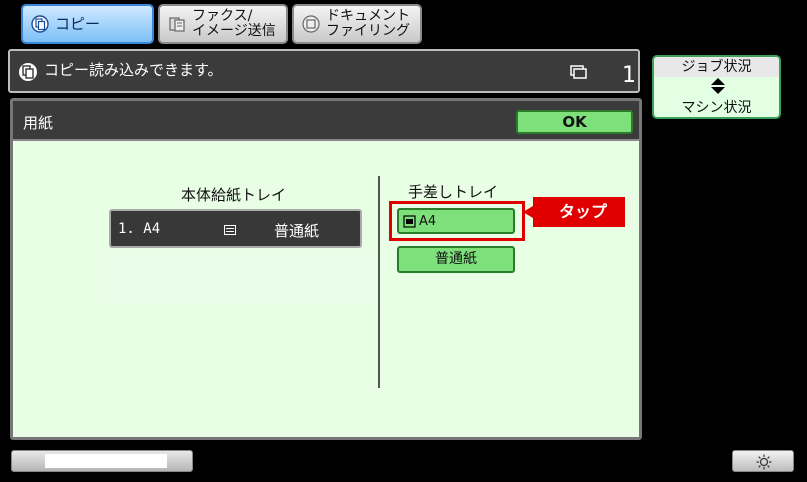 This screenshot has height=482, width=807. I want to click on tab-doc-label-line1: ドキュメント, so click(368, 16).